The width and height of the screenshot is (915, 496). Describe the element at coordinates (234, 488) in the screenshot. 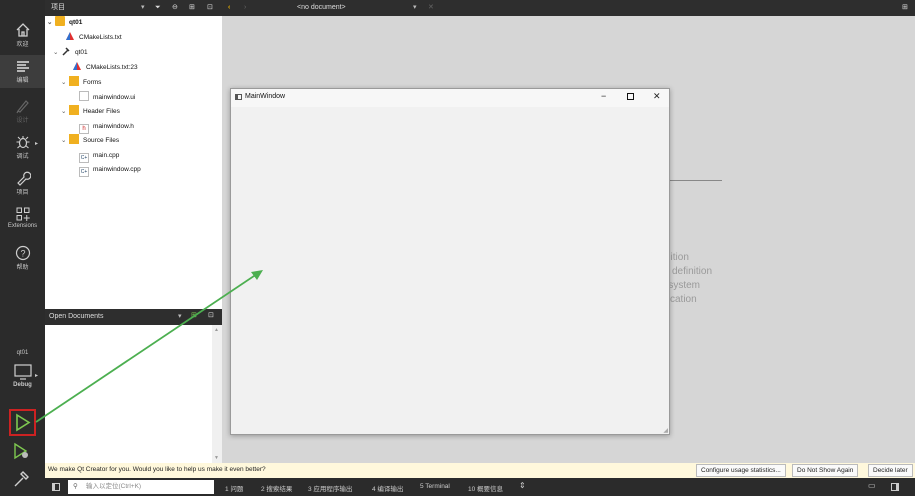

I see `pane-issues: 1 问题` at that location.